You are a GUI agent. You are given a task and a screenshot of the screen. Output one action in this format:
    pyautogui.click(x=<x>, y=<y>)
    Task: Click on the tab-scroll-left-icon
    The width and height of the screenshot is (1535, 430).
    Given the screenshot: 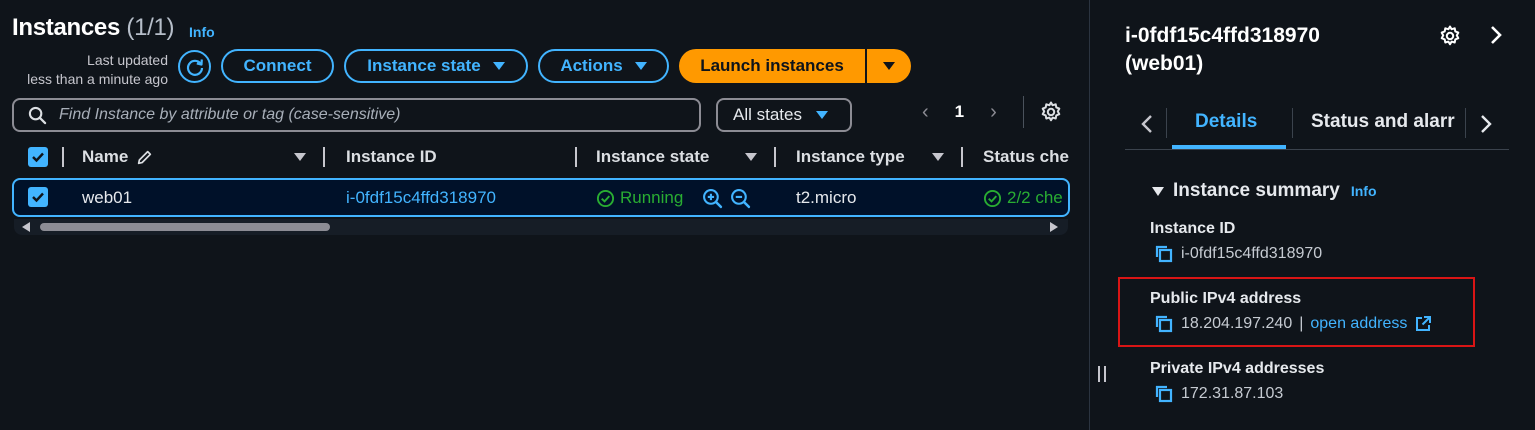 What is the action you would take?
    pyautogui.click(x=1148, y=124)
    